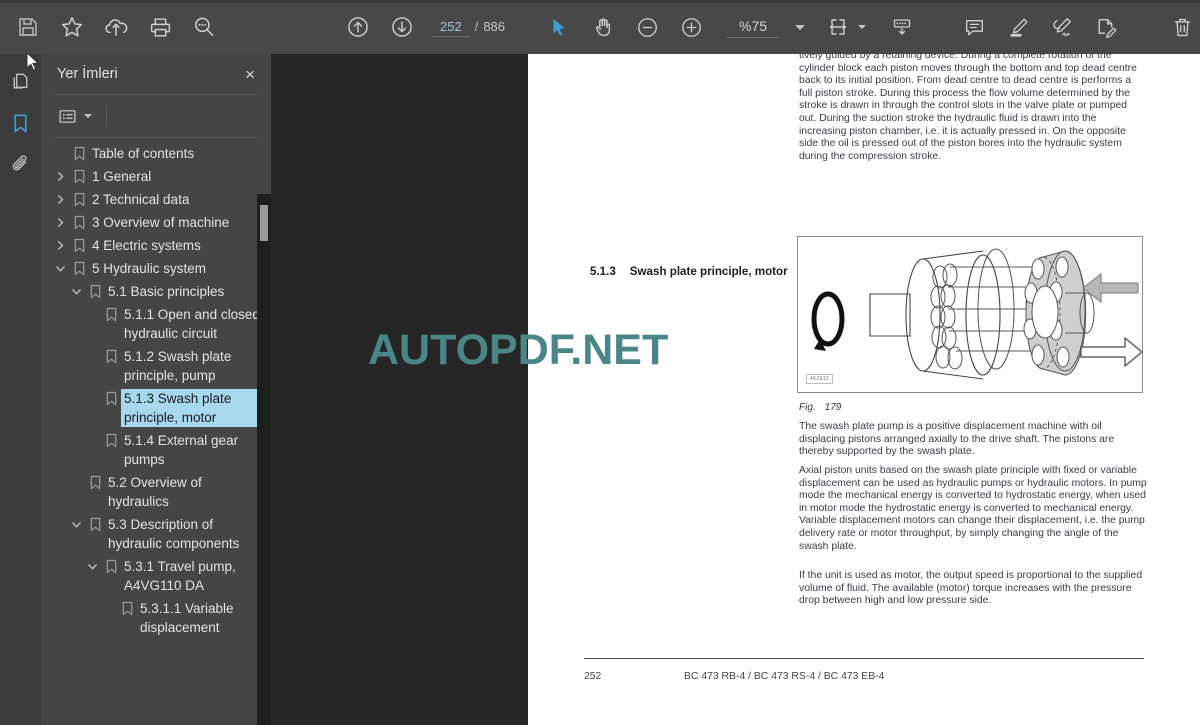 This screenshot has width=1200, height=725. What do you see at coordinates (647, 27) in the screenshot?
I see `zoom-out-icon` at bounding box center [647, 27].